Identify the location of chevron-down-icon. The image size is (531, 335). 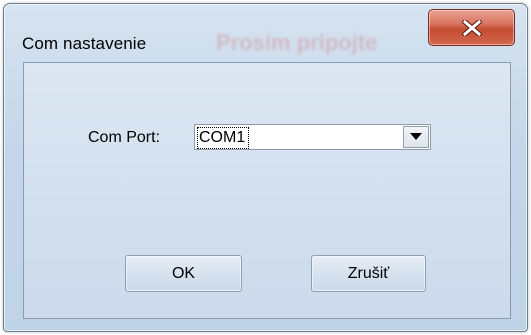
(416, 137).